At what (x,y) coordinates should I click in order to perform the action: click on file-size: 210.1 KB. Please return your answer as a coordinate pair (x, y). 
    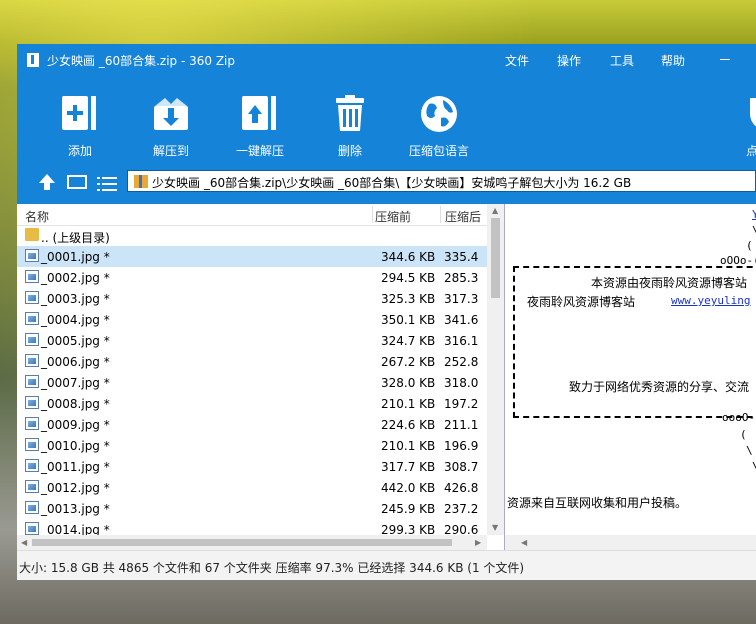
    Looking at the image, I should click on (408, 446).